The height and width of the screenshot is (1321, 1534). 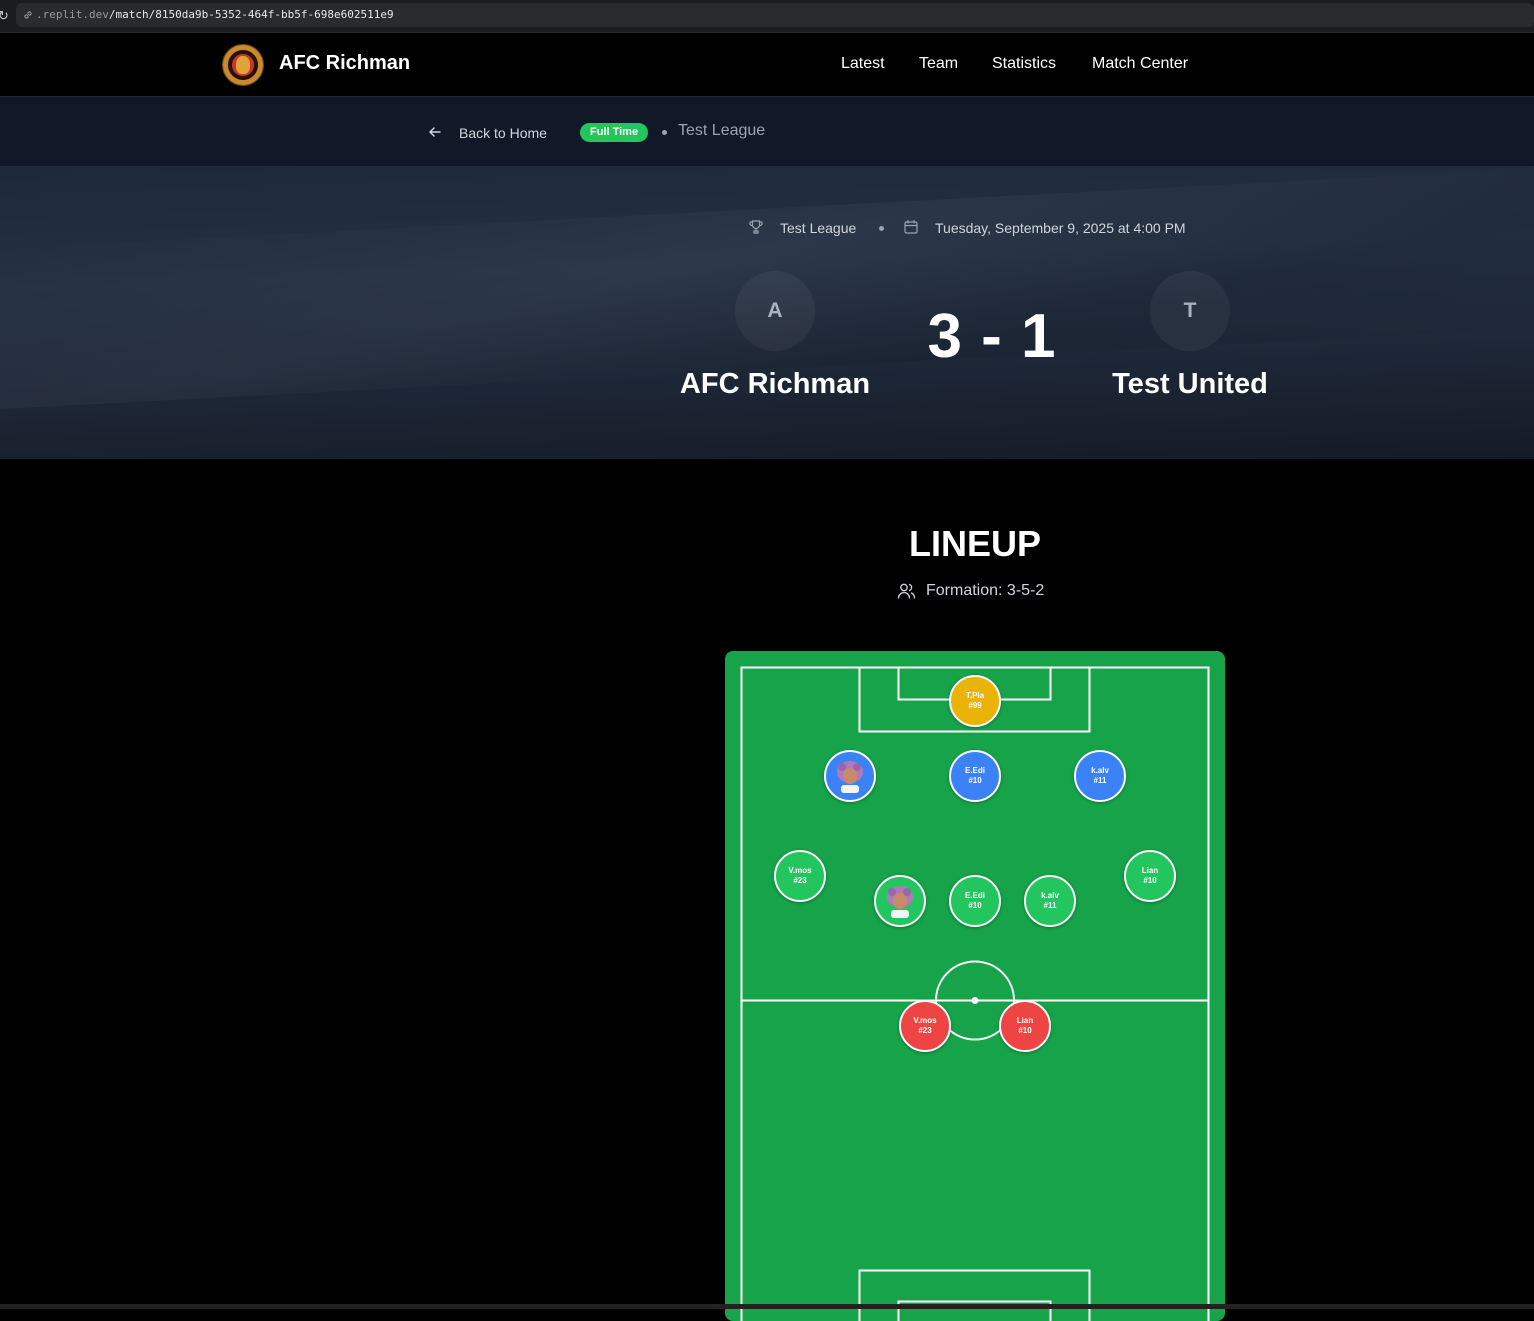 I want to click on status-badge: Full Time, so click(x=614, y=132).